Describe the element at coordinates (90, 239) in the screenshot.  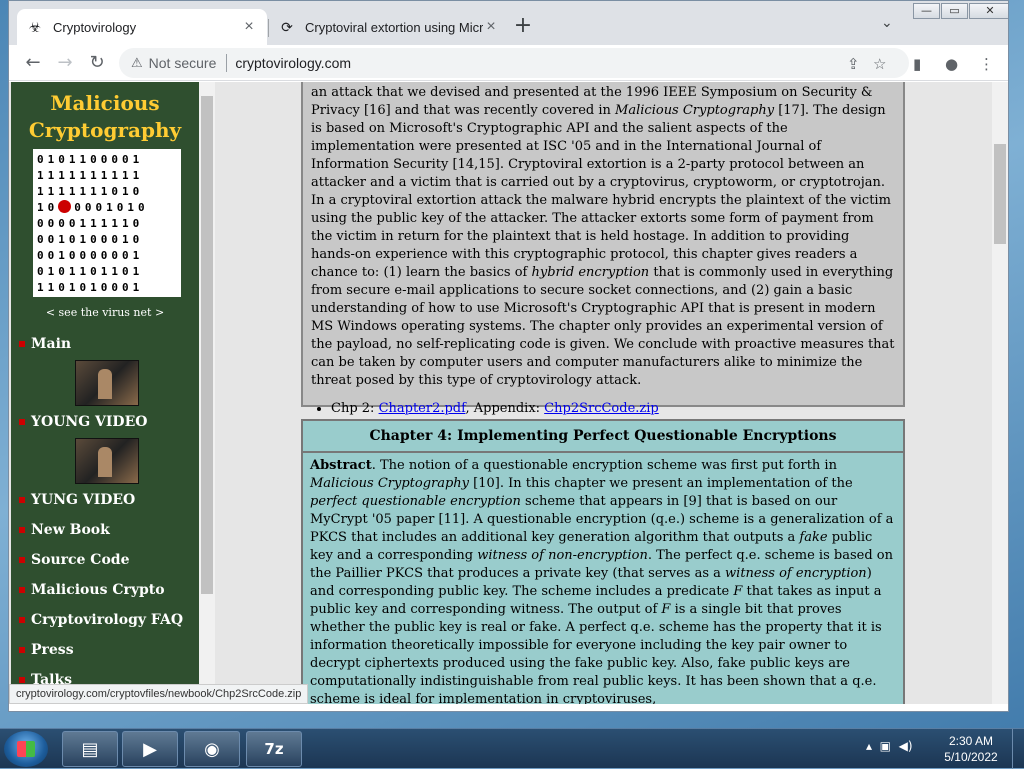
I see `grid-row: 0010100010` at that location.